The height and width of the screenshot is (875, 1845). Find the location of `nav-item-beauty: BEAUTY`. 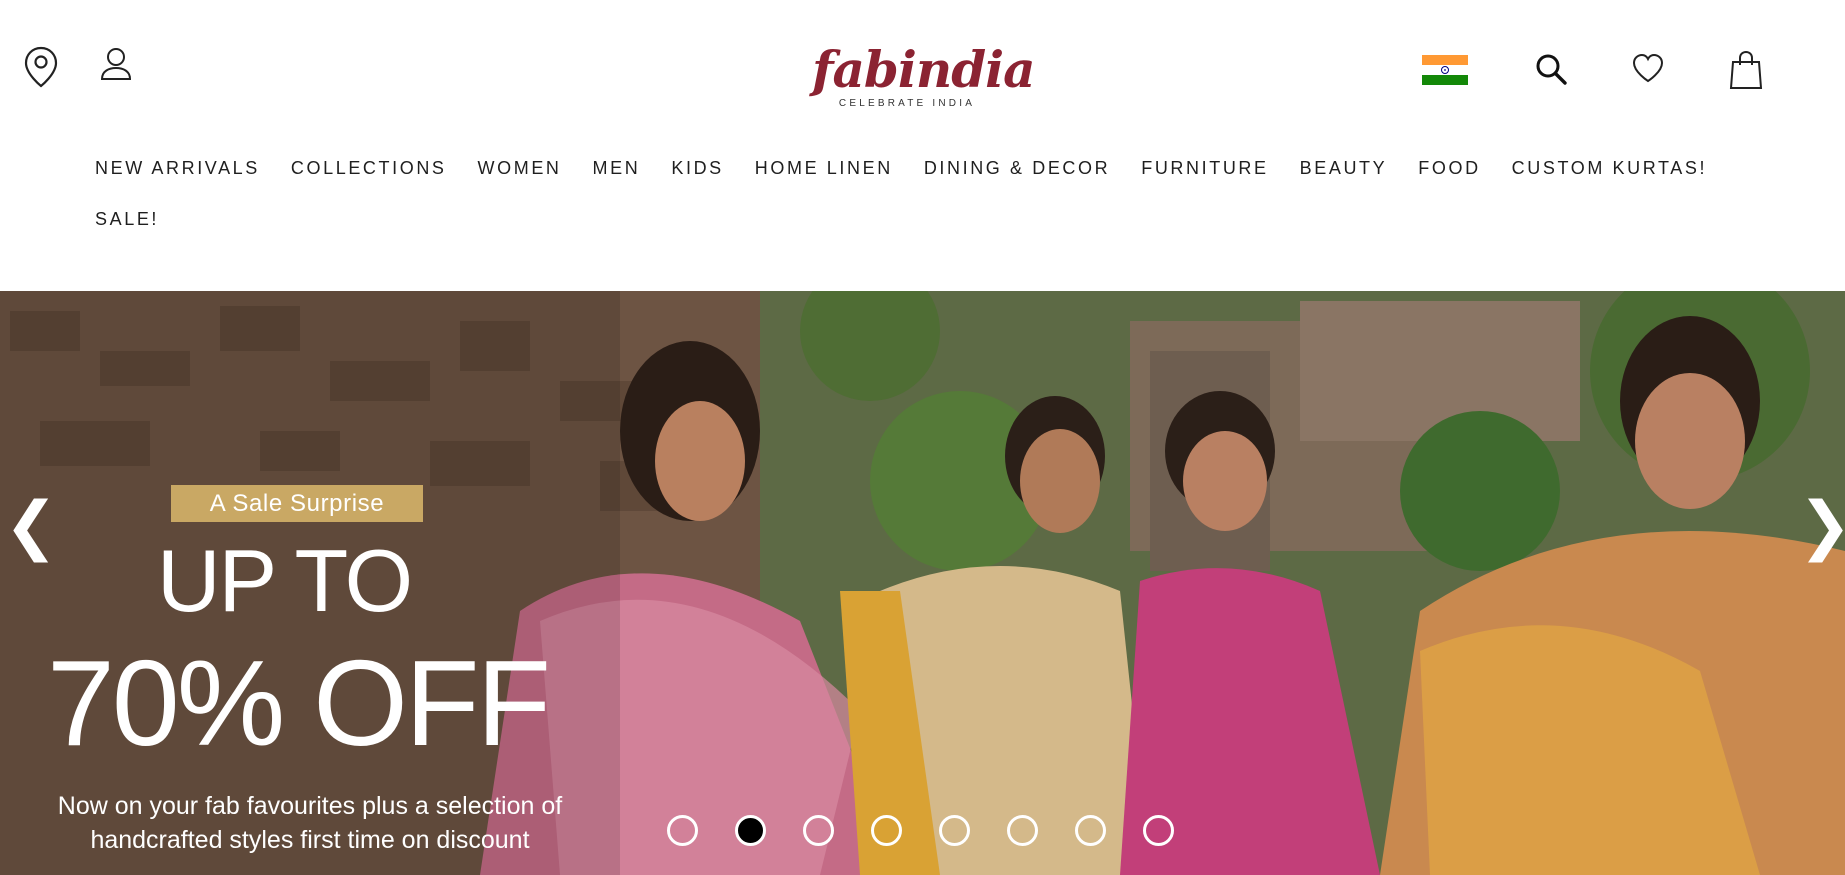

nav-item-beauty: BEAUTY is located at coordinates (1344, 168).